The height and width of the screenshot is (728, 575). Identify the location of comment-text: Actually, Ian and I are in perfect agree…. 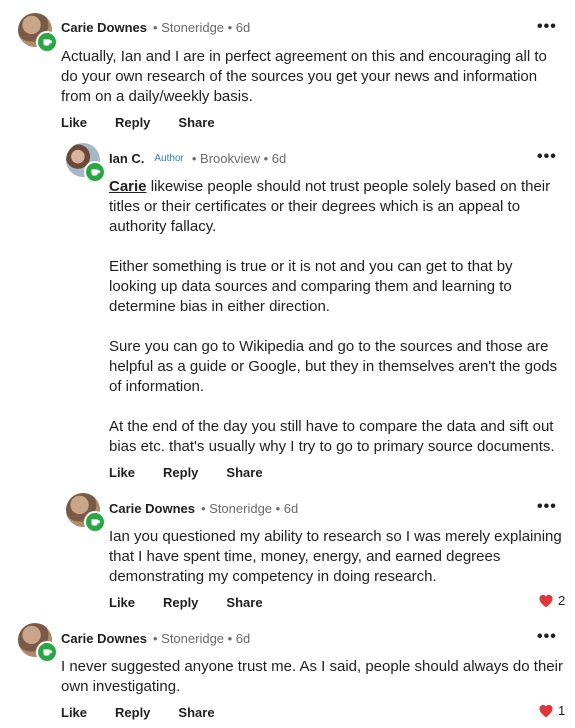
(304, 76).